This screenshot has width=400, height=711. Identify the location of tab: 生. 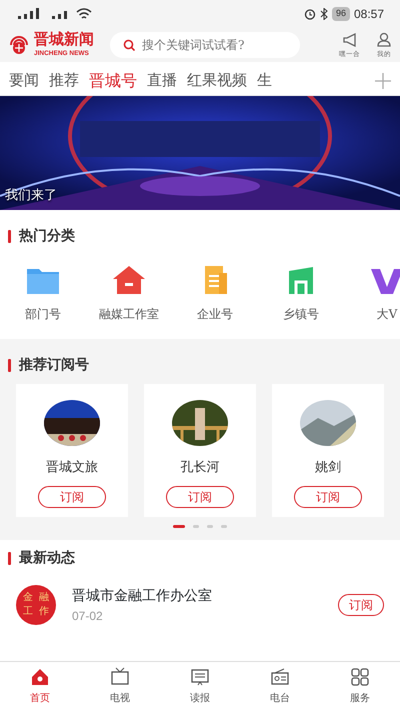
(264, 80).